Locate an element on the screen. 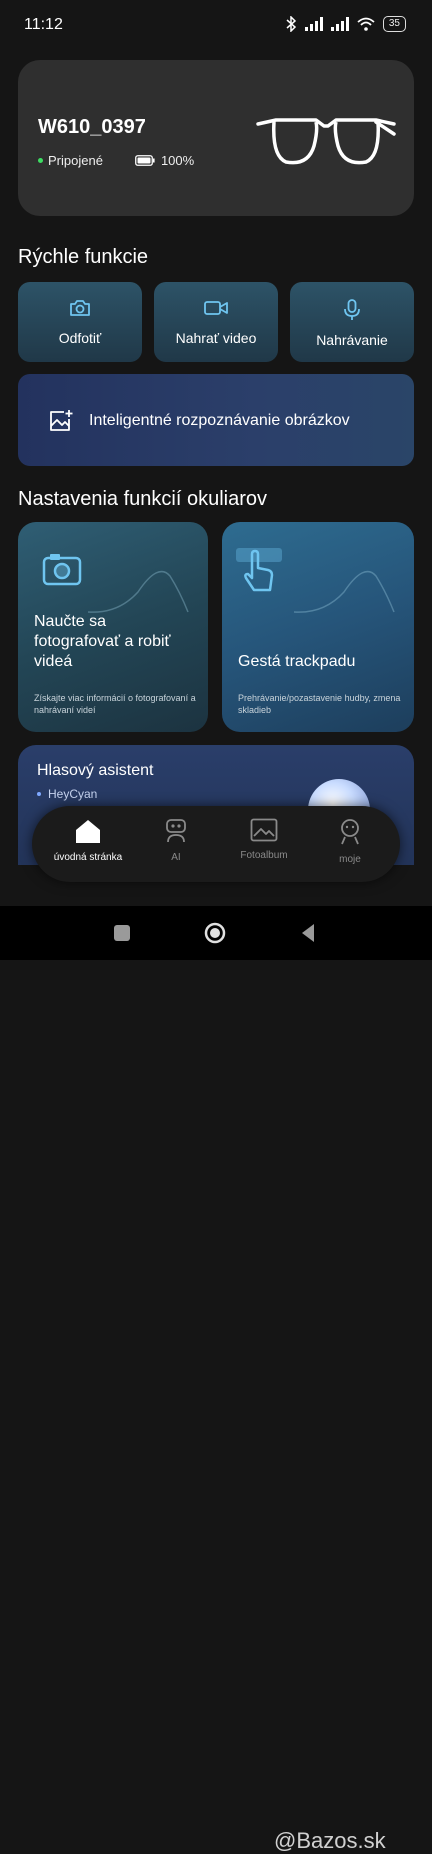  nav-album: Fotoalbum is located at coordinates (264, 839).